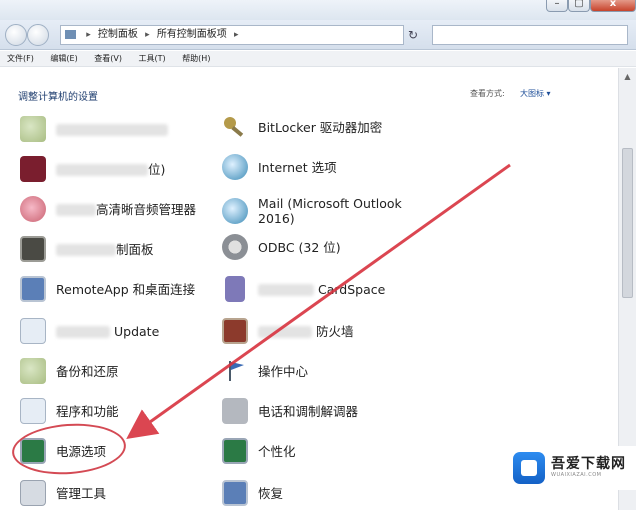  What do you see at coordinates (87, 371) in the screenshot?
I see `item-label: 备份和还原` at bounding box center [87, 371].